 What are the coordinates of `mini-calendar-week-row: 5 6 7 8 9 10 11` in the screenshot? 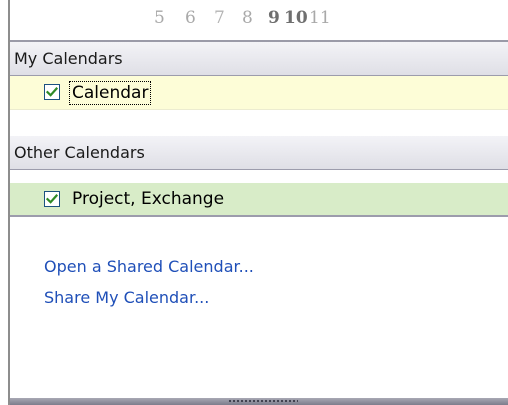 It's located at (259, 21).